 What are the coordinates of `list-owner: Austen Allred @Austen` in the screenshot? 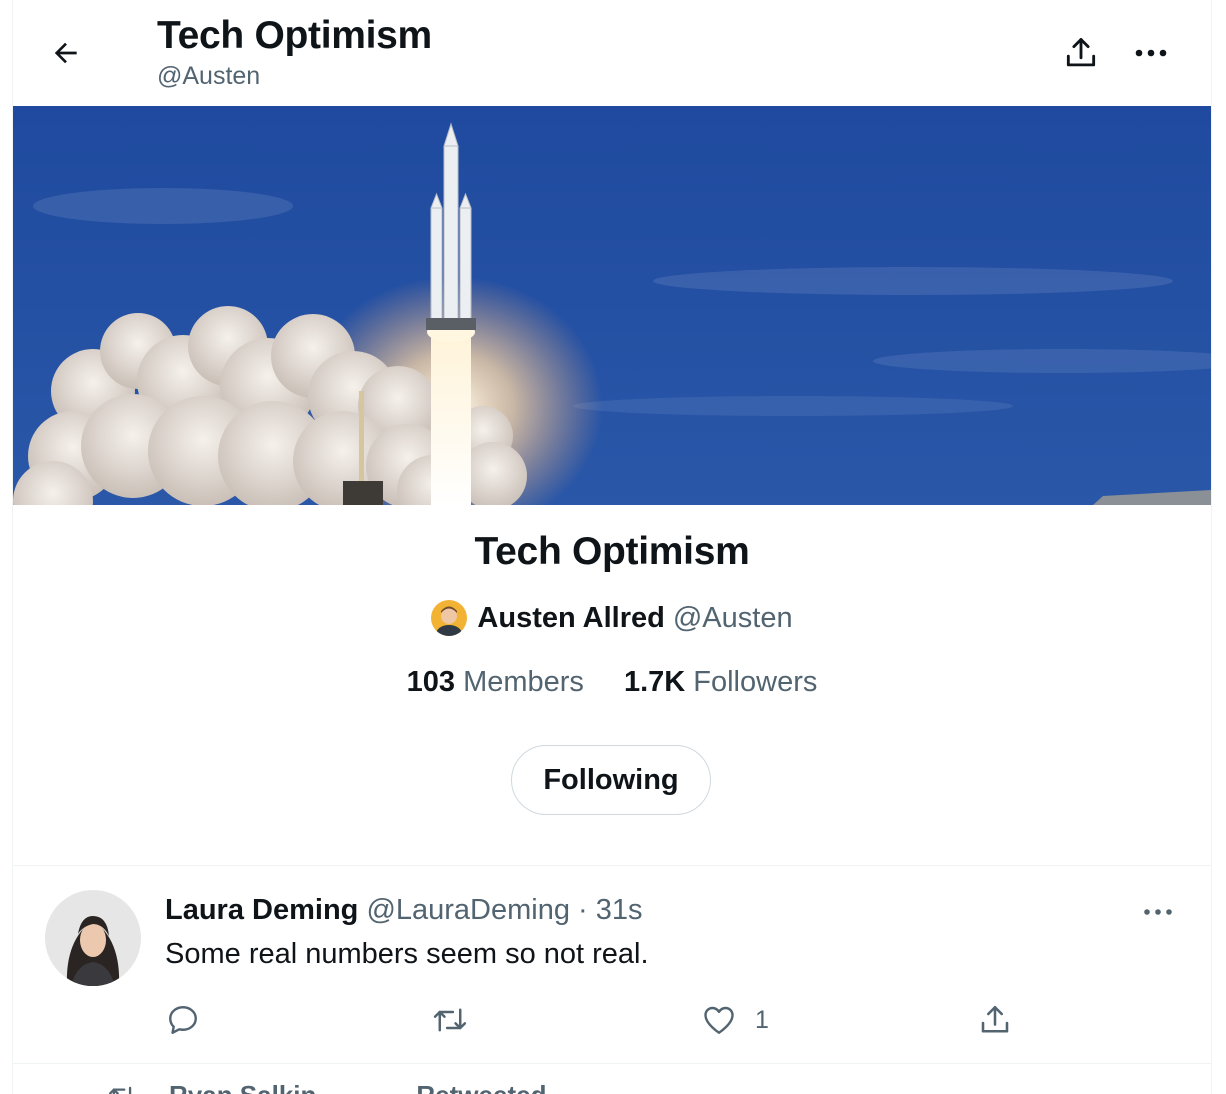 It's located at (612, 618).